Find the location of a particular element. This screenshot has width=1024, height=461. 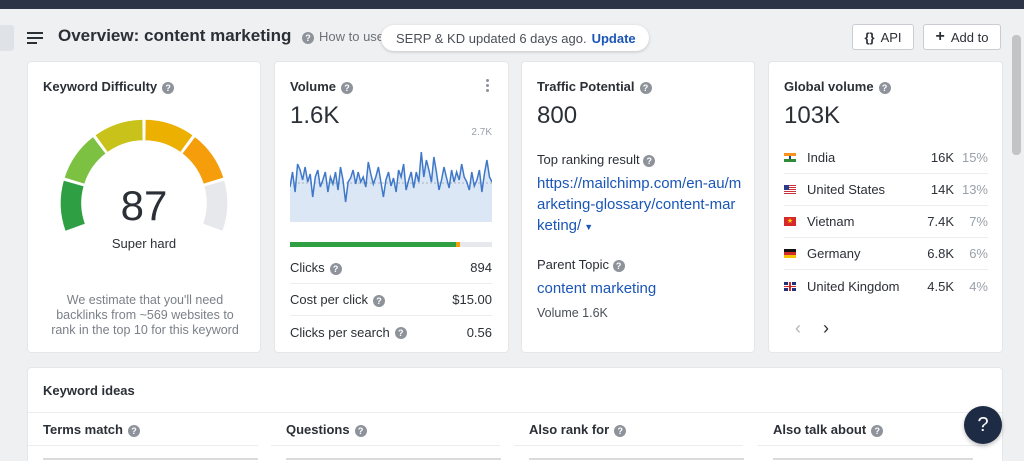

menu-icon is located at coordinates (35, 38).